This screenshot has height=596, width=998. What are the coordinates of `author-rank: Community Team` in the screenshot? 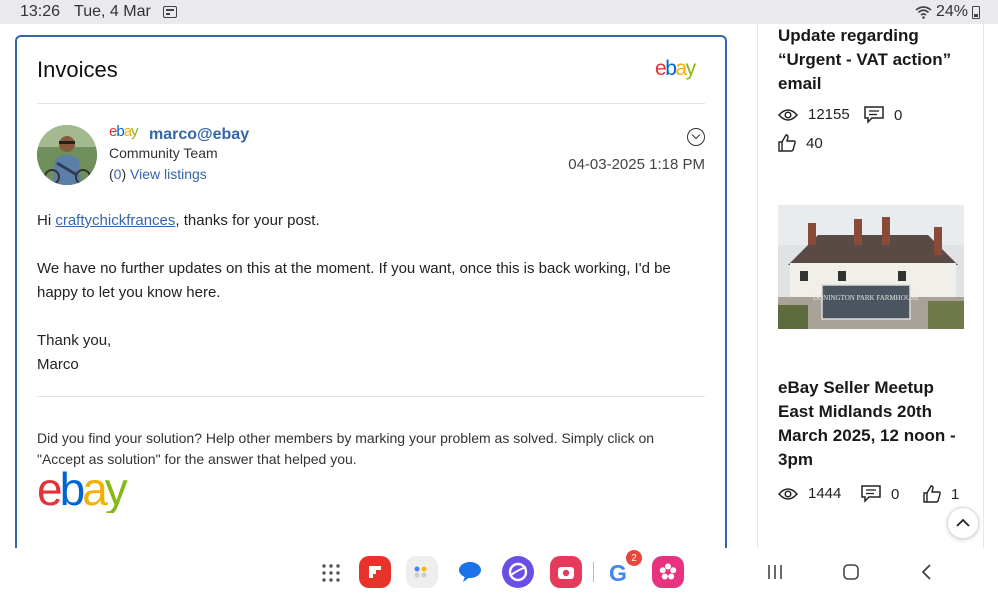 It's located at (163, 153).